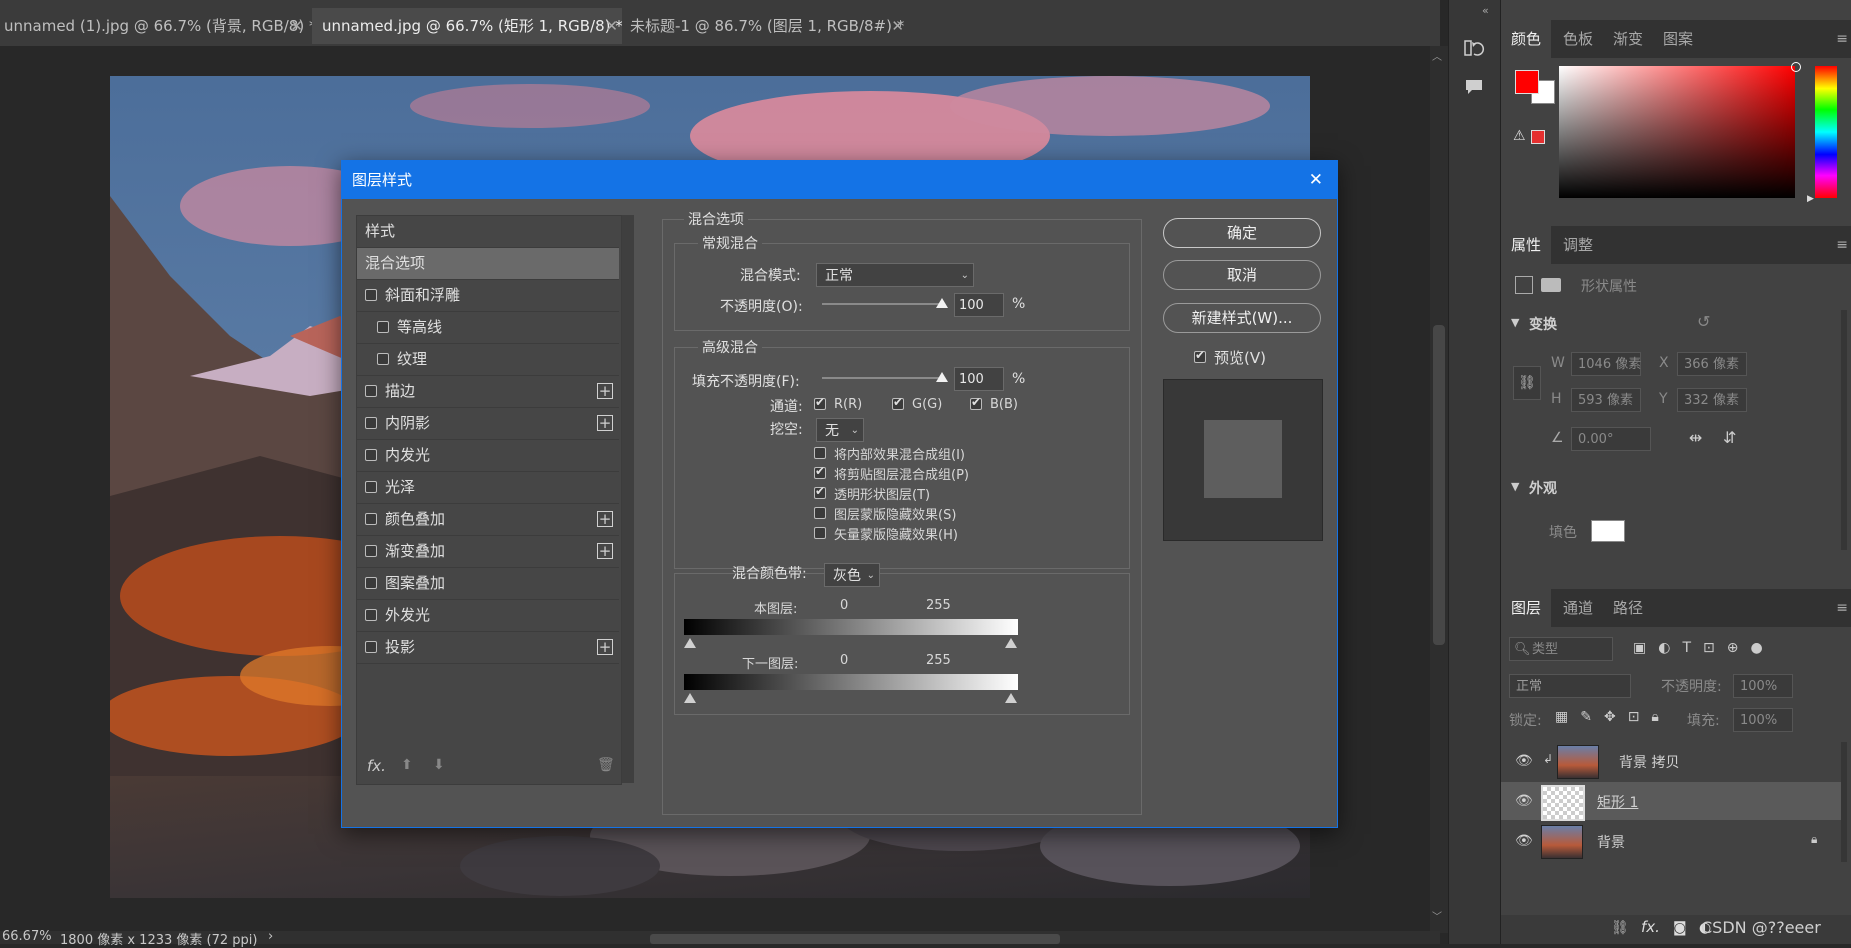 The image size is (1851, 948). I want to click on color-picker-handle, so click(1796, 67).